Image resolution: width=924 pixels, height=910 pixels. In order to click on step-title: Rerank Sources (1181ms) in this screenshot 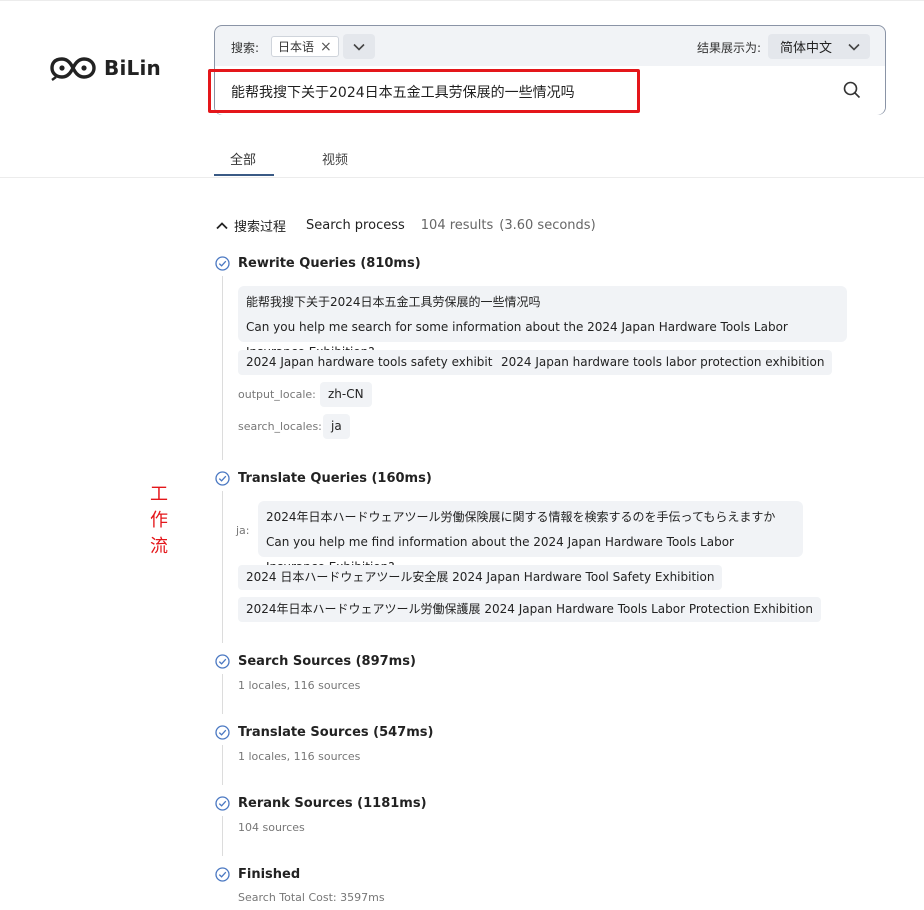, I will do `click(332, 803)`.